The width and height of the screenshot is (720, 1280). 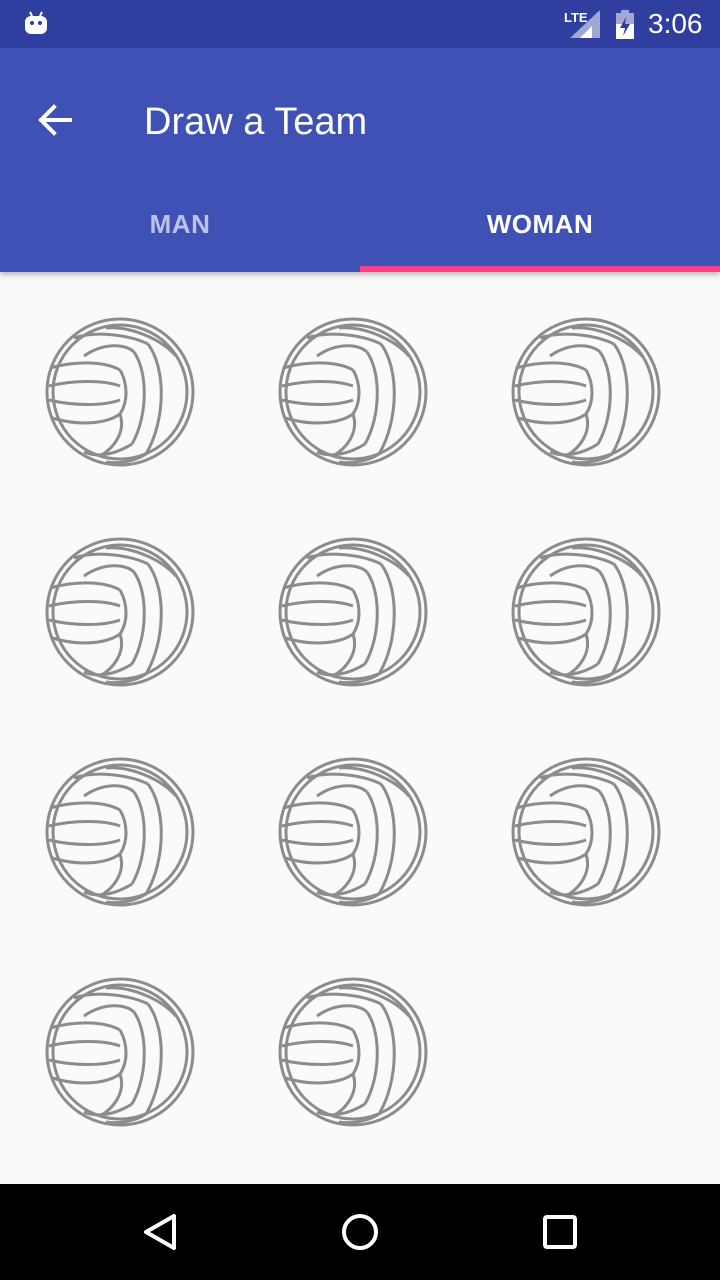 I want to click on nav-back-button, so click(x=160, y=1232).